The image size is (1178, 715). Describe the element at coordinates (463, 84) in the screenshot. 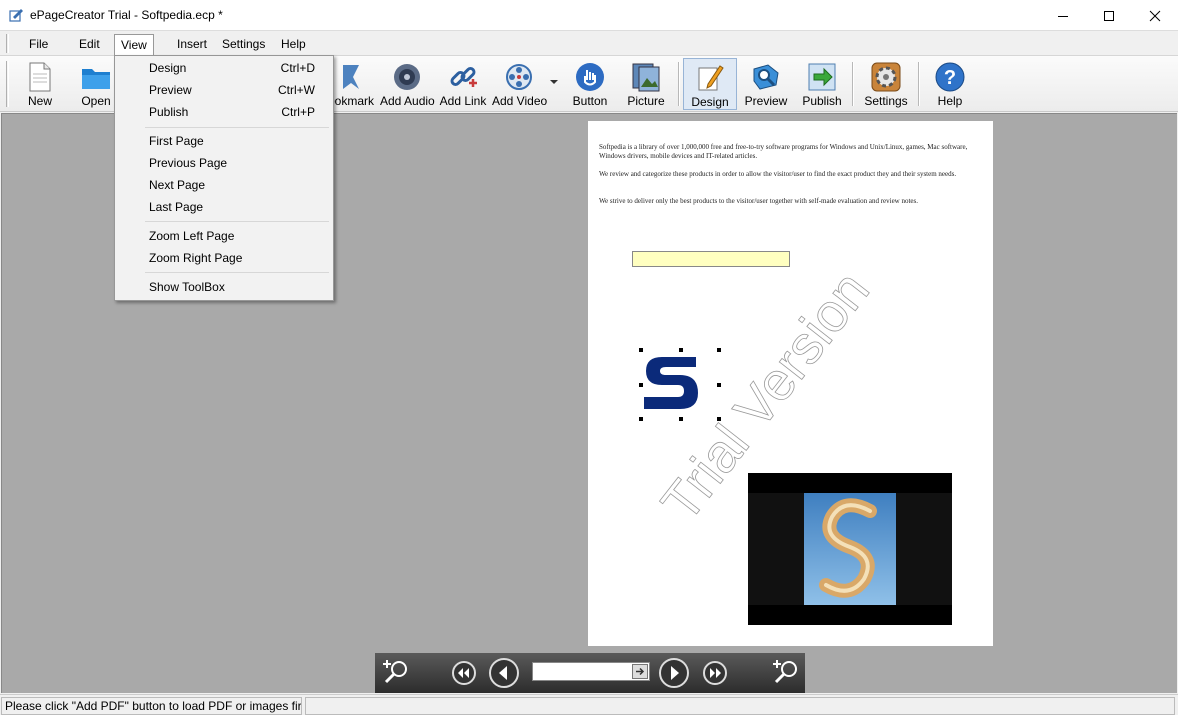

I see `add-link-button: Add Link` at that location.